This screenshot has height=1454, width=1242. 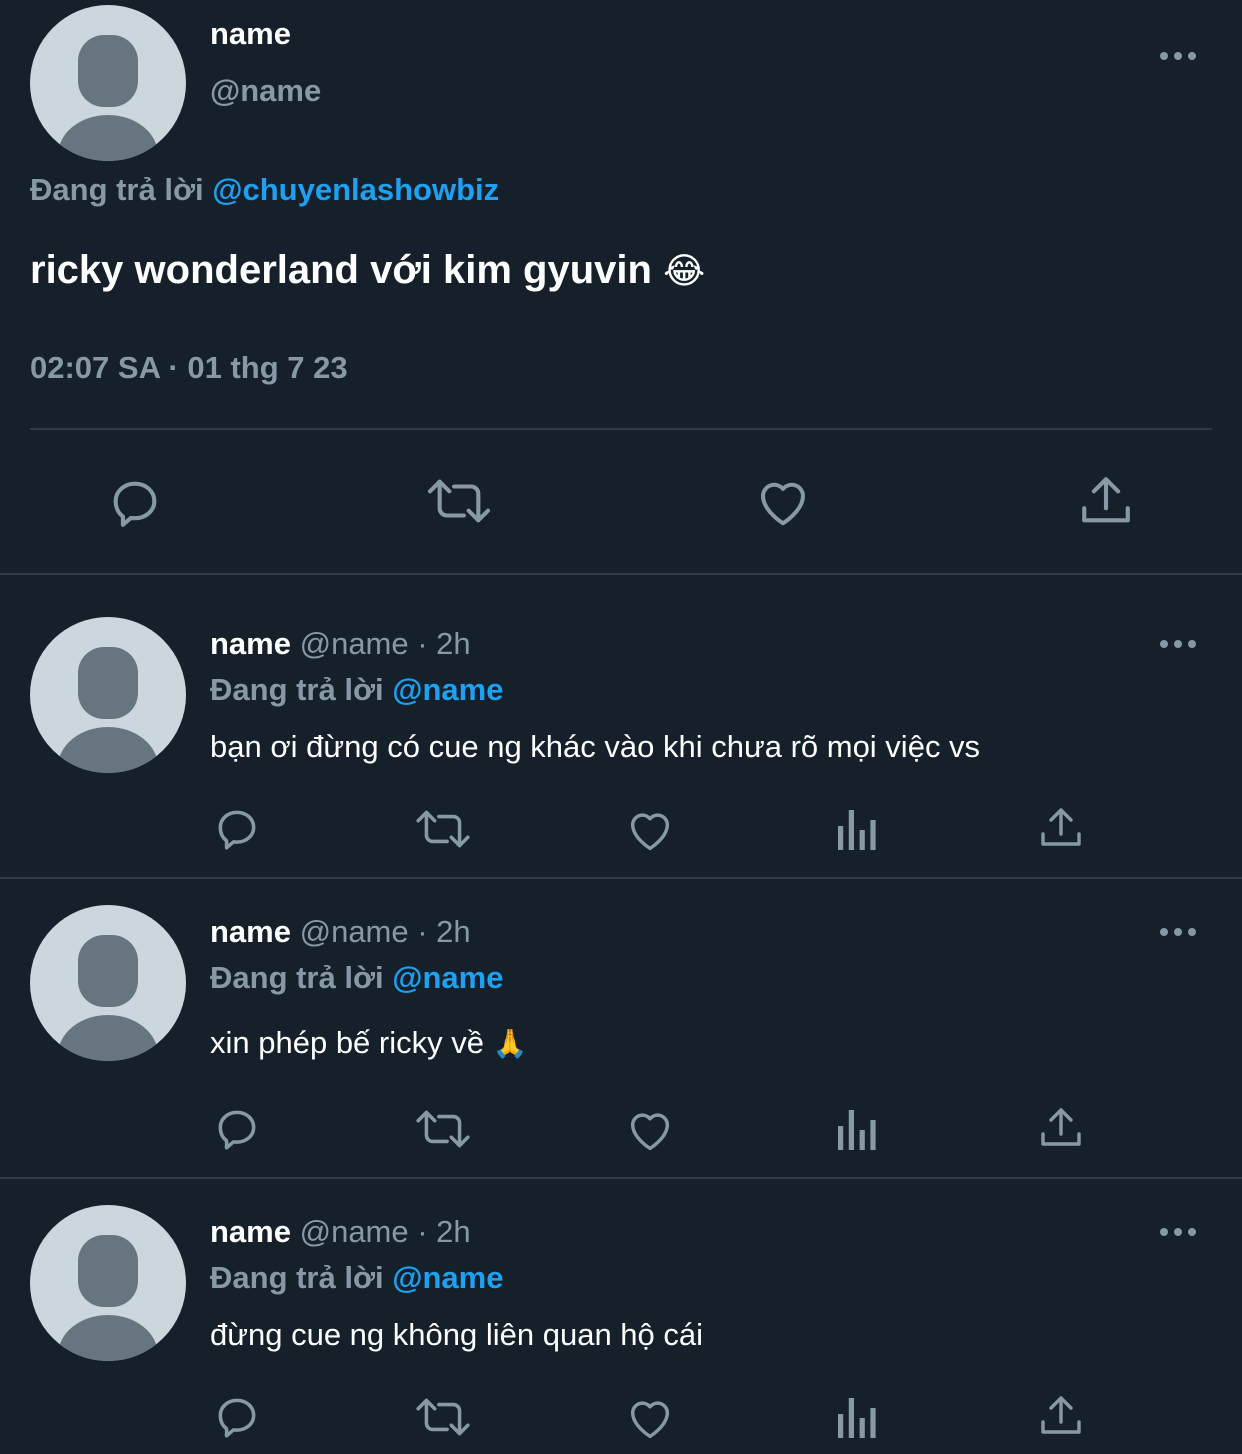 What do you see at coordinates (341, 270) in the screenshot?
I see `tweet-text-content: ricky wonderland với kim gyuvin` at bounding box center [341, 270].